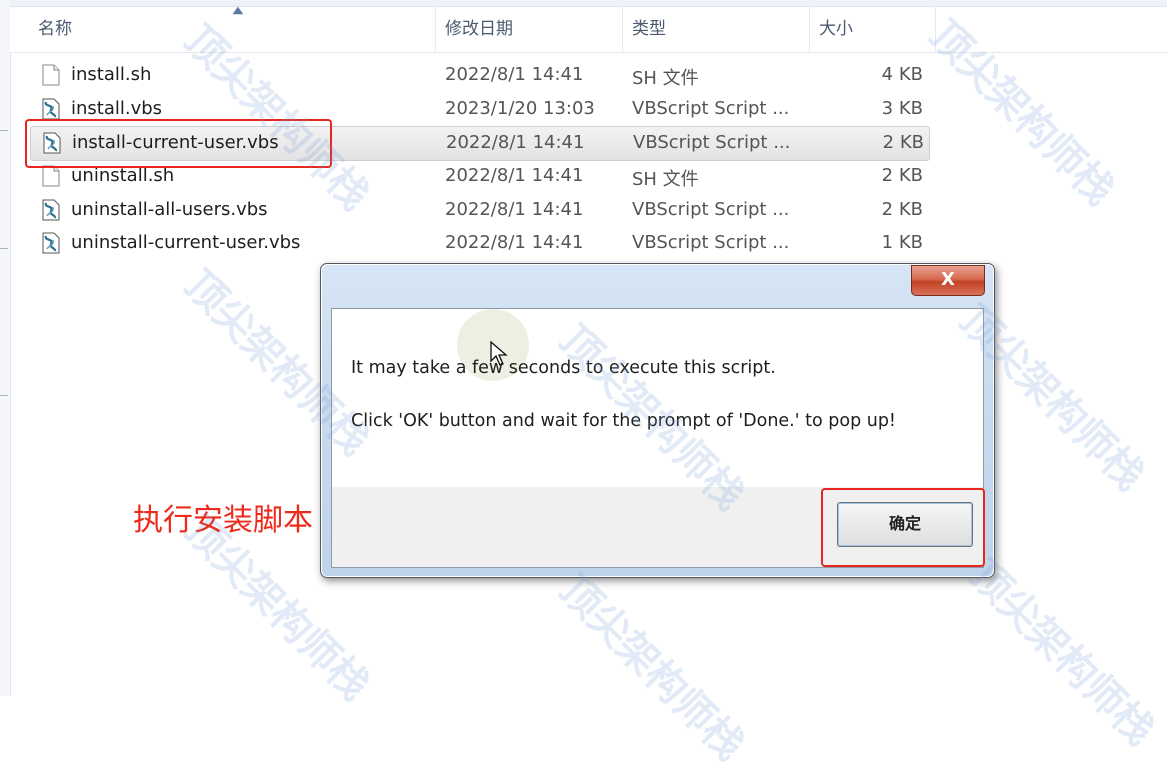 This screenshot has width=1167, height=771. What do you see at coordinates (55, 26) in the screenshot?
I see `column-header-name: 名称` at bounding box center [55, 26].